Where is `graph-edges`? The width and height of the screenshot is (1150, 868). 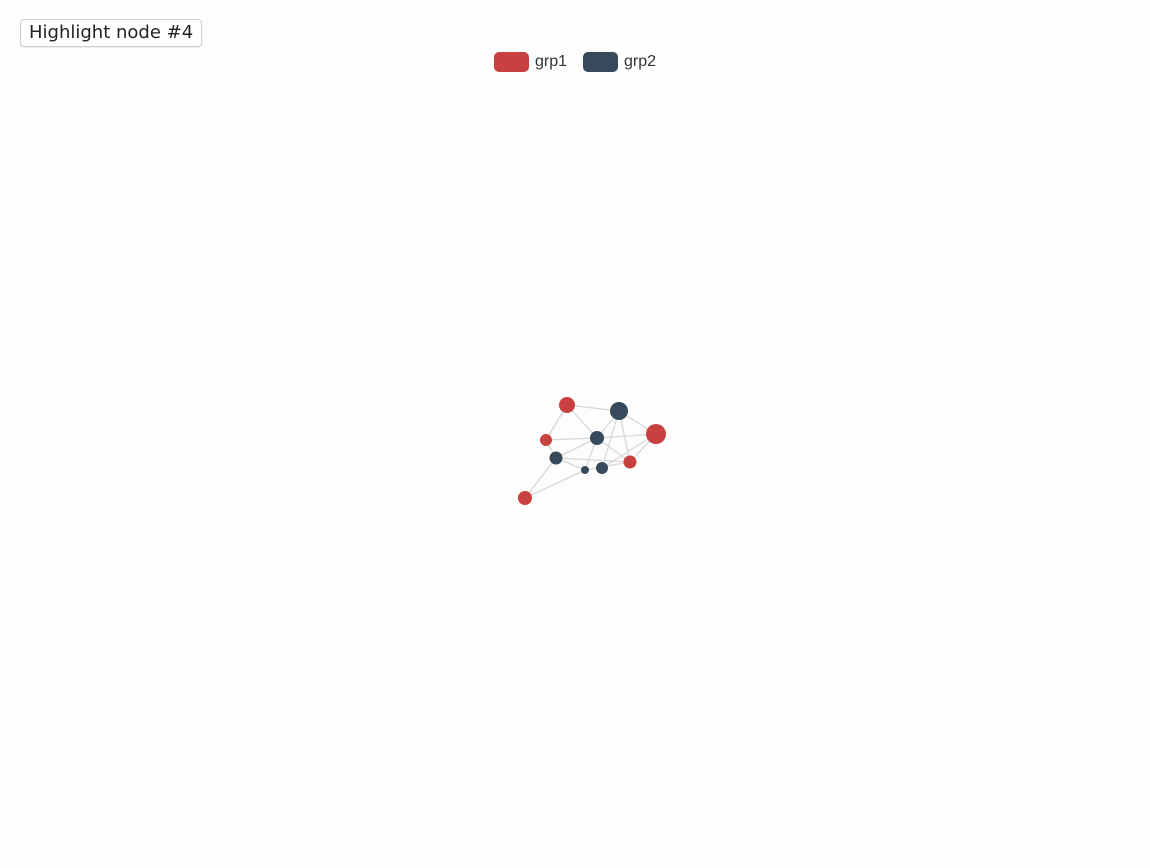 graph-edges is located at coordinates (590, 451).